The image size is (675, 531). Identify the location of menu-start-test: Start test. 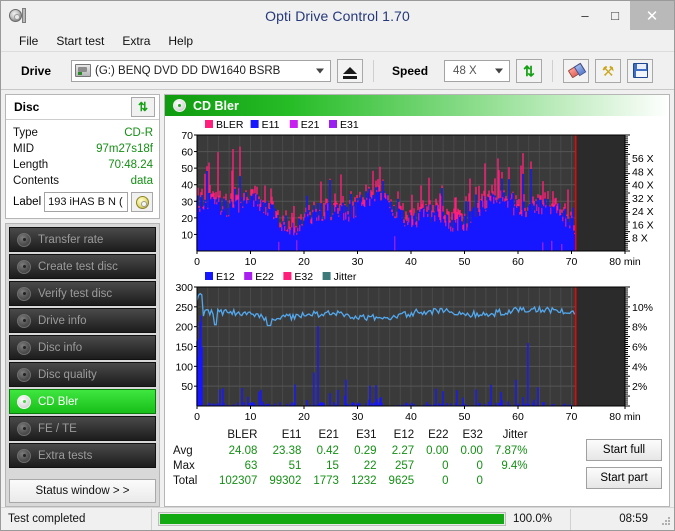
(80, 41).